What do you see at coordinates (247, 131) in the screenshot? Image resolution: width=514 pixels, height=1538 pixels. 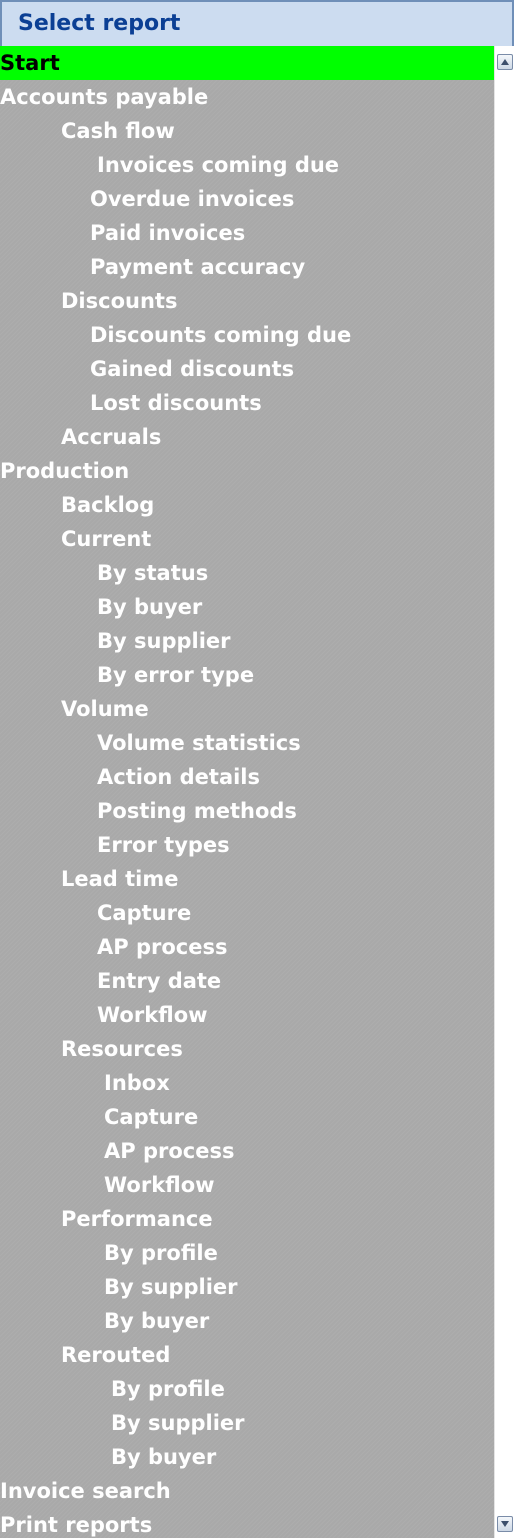 I see `report-item-cash-flow: Cash flow` at bounding box center [247, 131].